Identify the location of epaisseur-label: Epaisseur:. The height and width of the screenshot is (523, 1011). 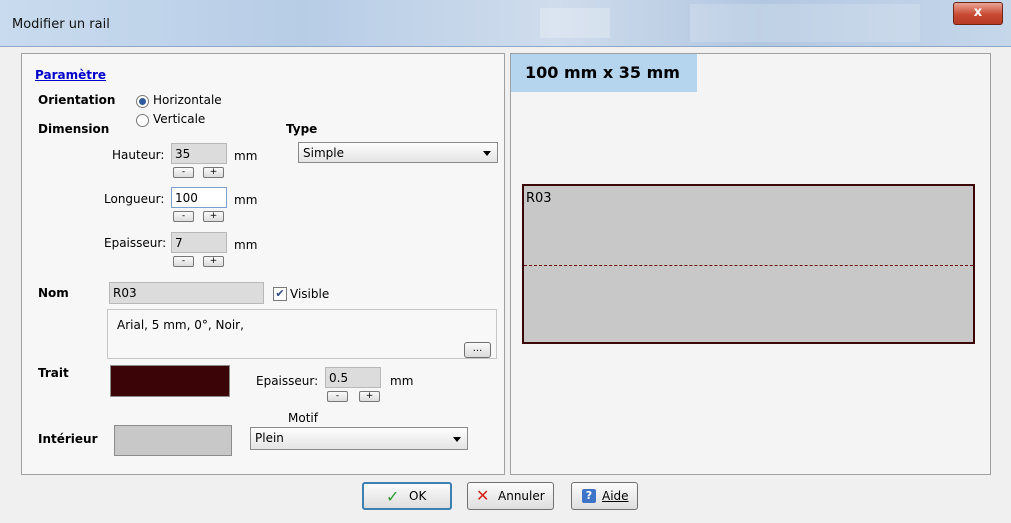
(135, 243).